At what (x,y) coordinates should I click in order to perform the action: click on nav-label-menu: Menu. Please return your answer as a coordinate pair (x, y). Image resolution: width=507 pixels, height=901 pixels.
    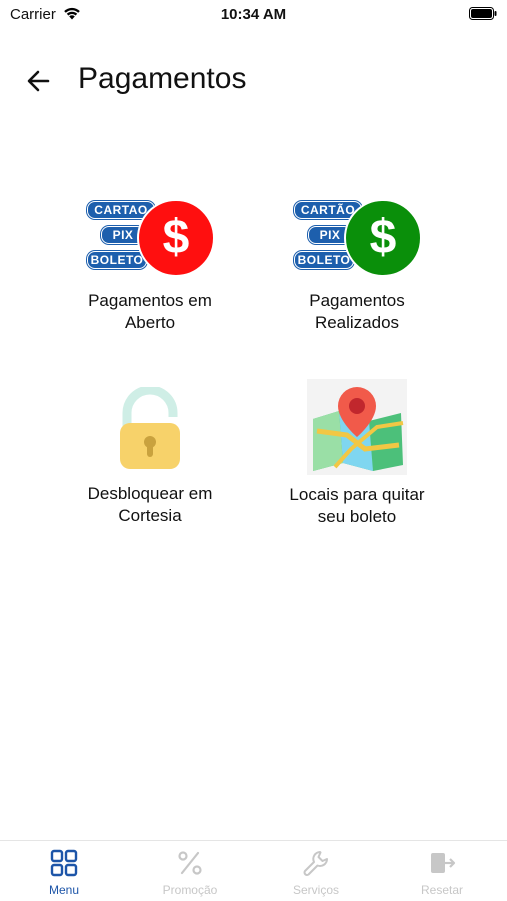
    Looking at the image, I should click on (64, 890).